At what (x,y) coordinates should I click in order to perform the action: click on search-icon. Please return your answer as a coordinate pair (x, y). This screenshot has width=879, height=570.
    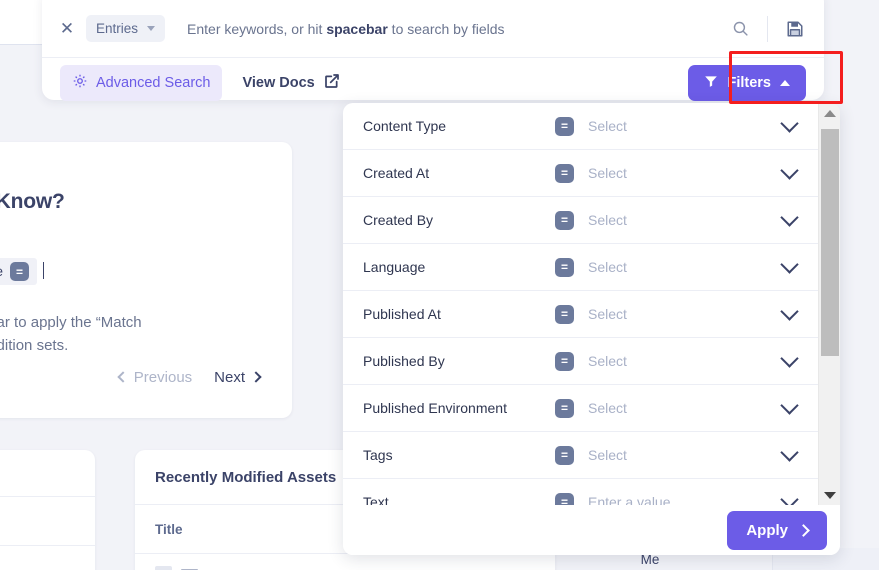
    Looking at the image, I should click on (740, 29).